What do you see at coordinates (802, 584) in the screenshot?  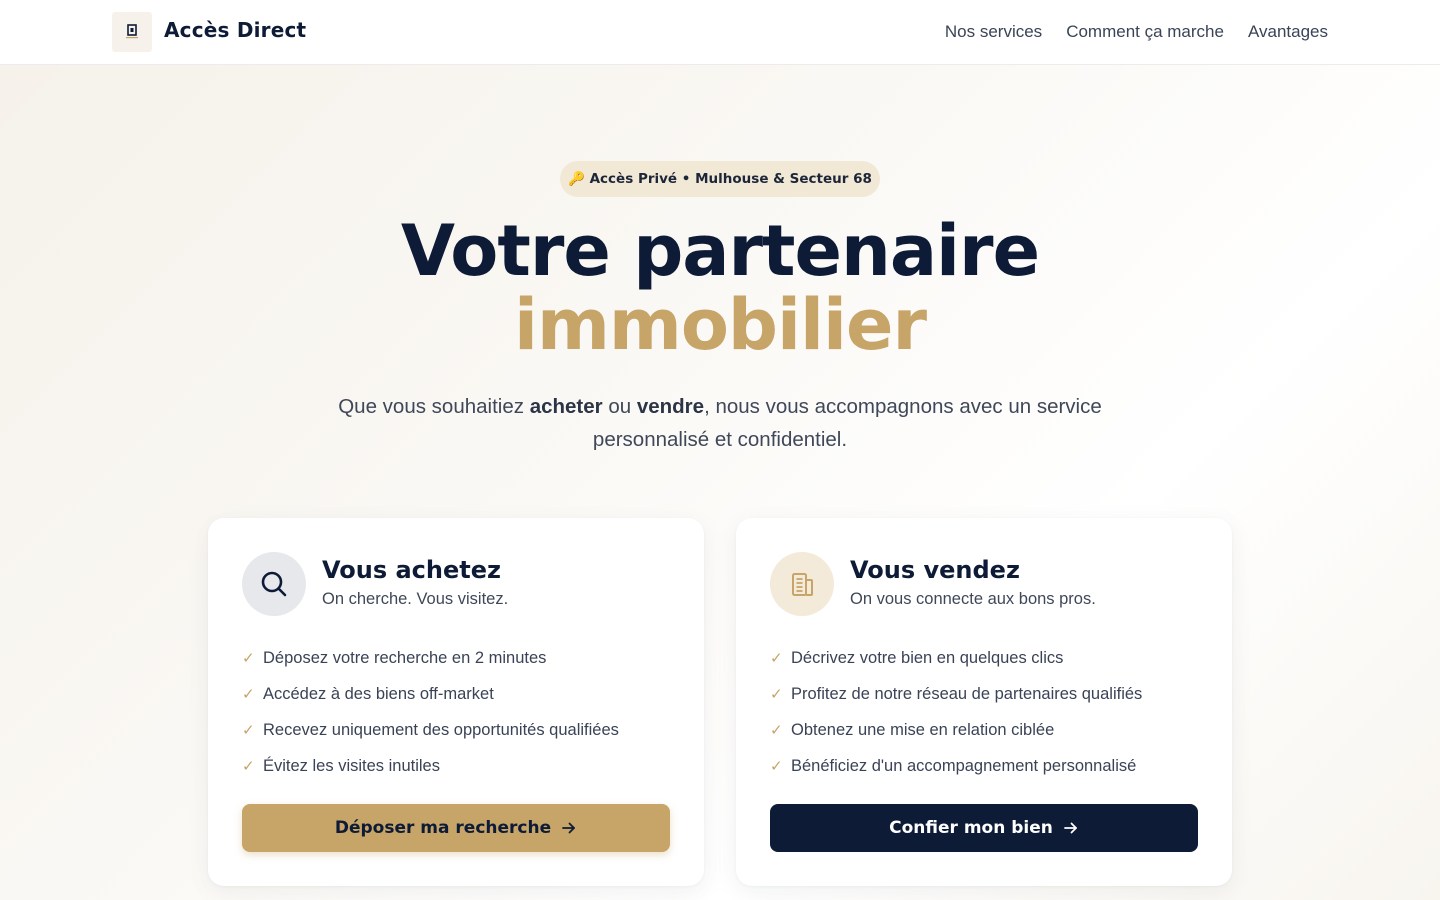 I see `building-icon` at bounding box center [802, 584].